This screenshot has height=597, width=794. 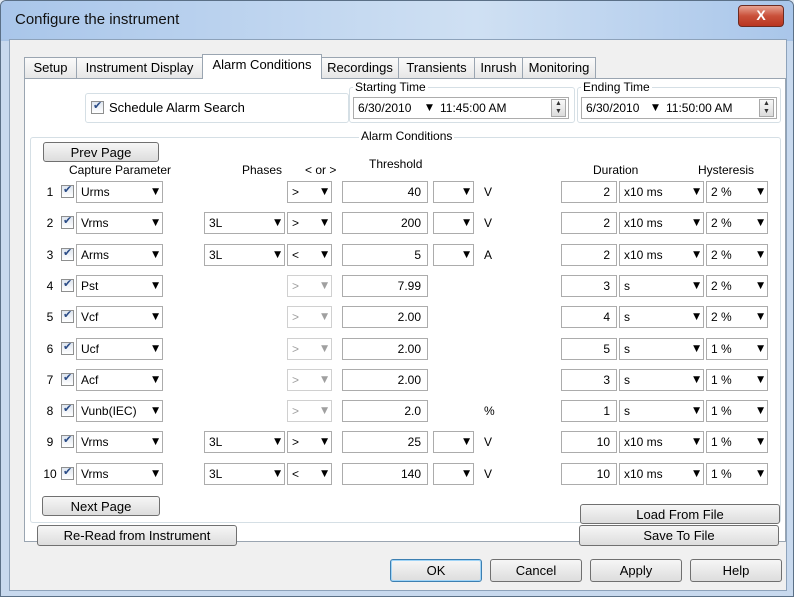 I want to click on tab-recordings: Recordings, so click(x=360, y=67).